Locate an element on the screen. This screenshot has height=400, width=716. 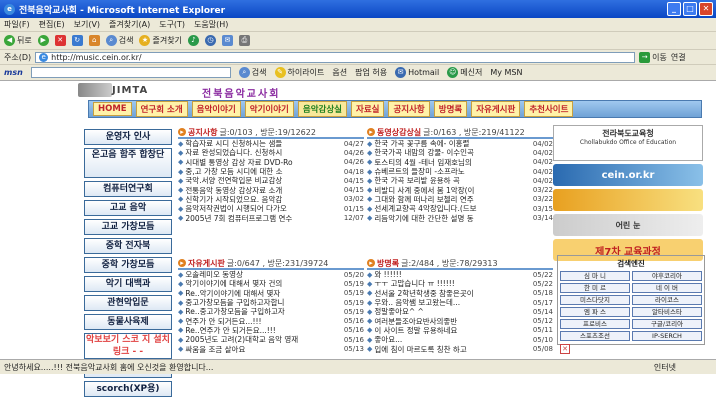
nav-guestbook: 방명록 is located at coordinates (450, 109).